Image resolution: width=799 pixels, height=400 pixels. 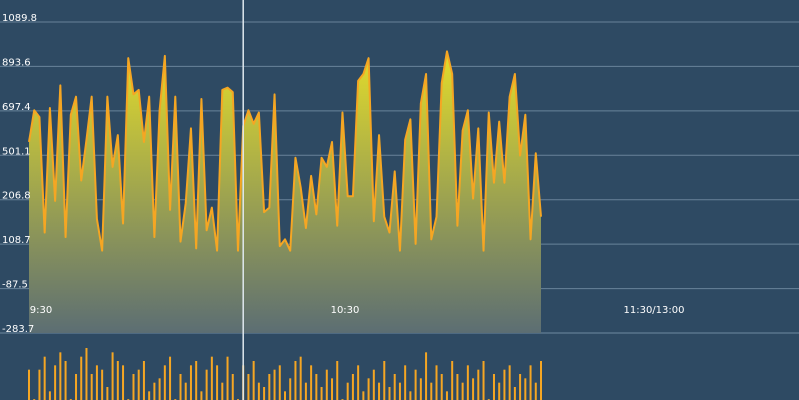 I want to click on y-tick-label: 893.6, so click(x=16, y=62).